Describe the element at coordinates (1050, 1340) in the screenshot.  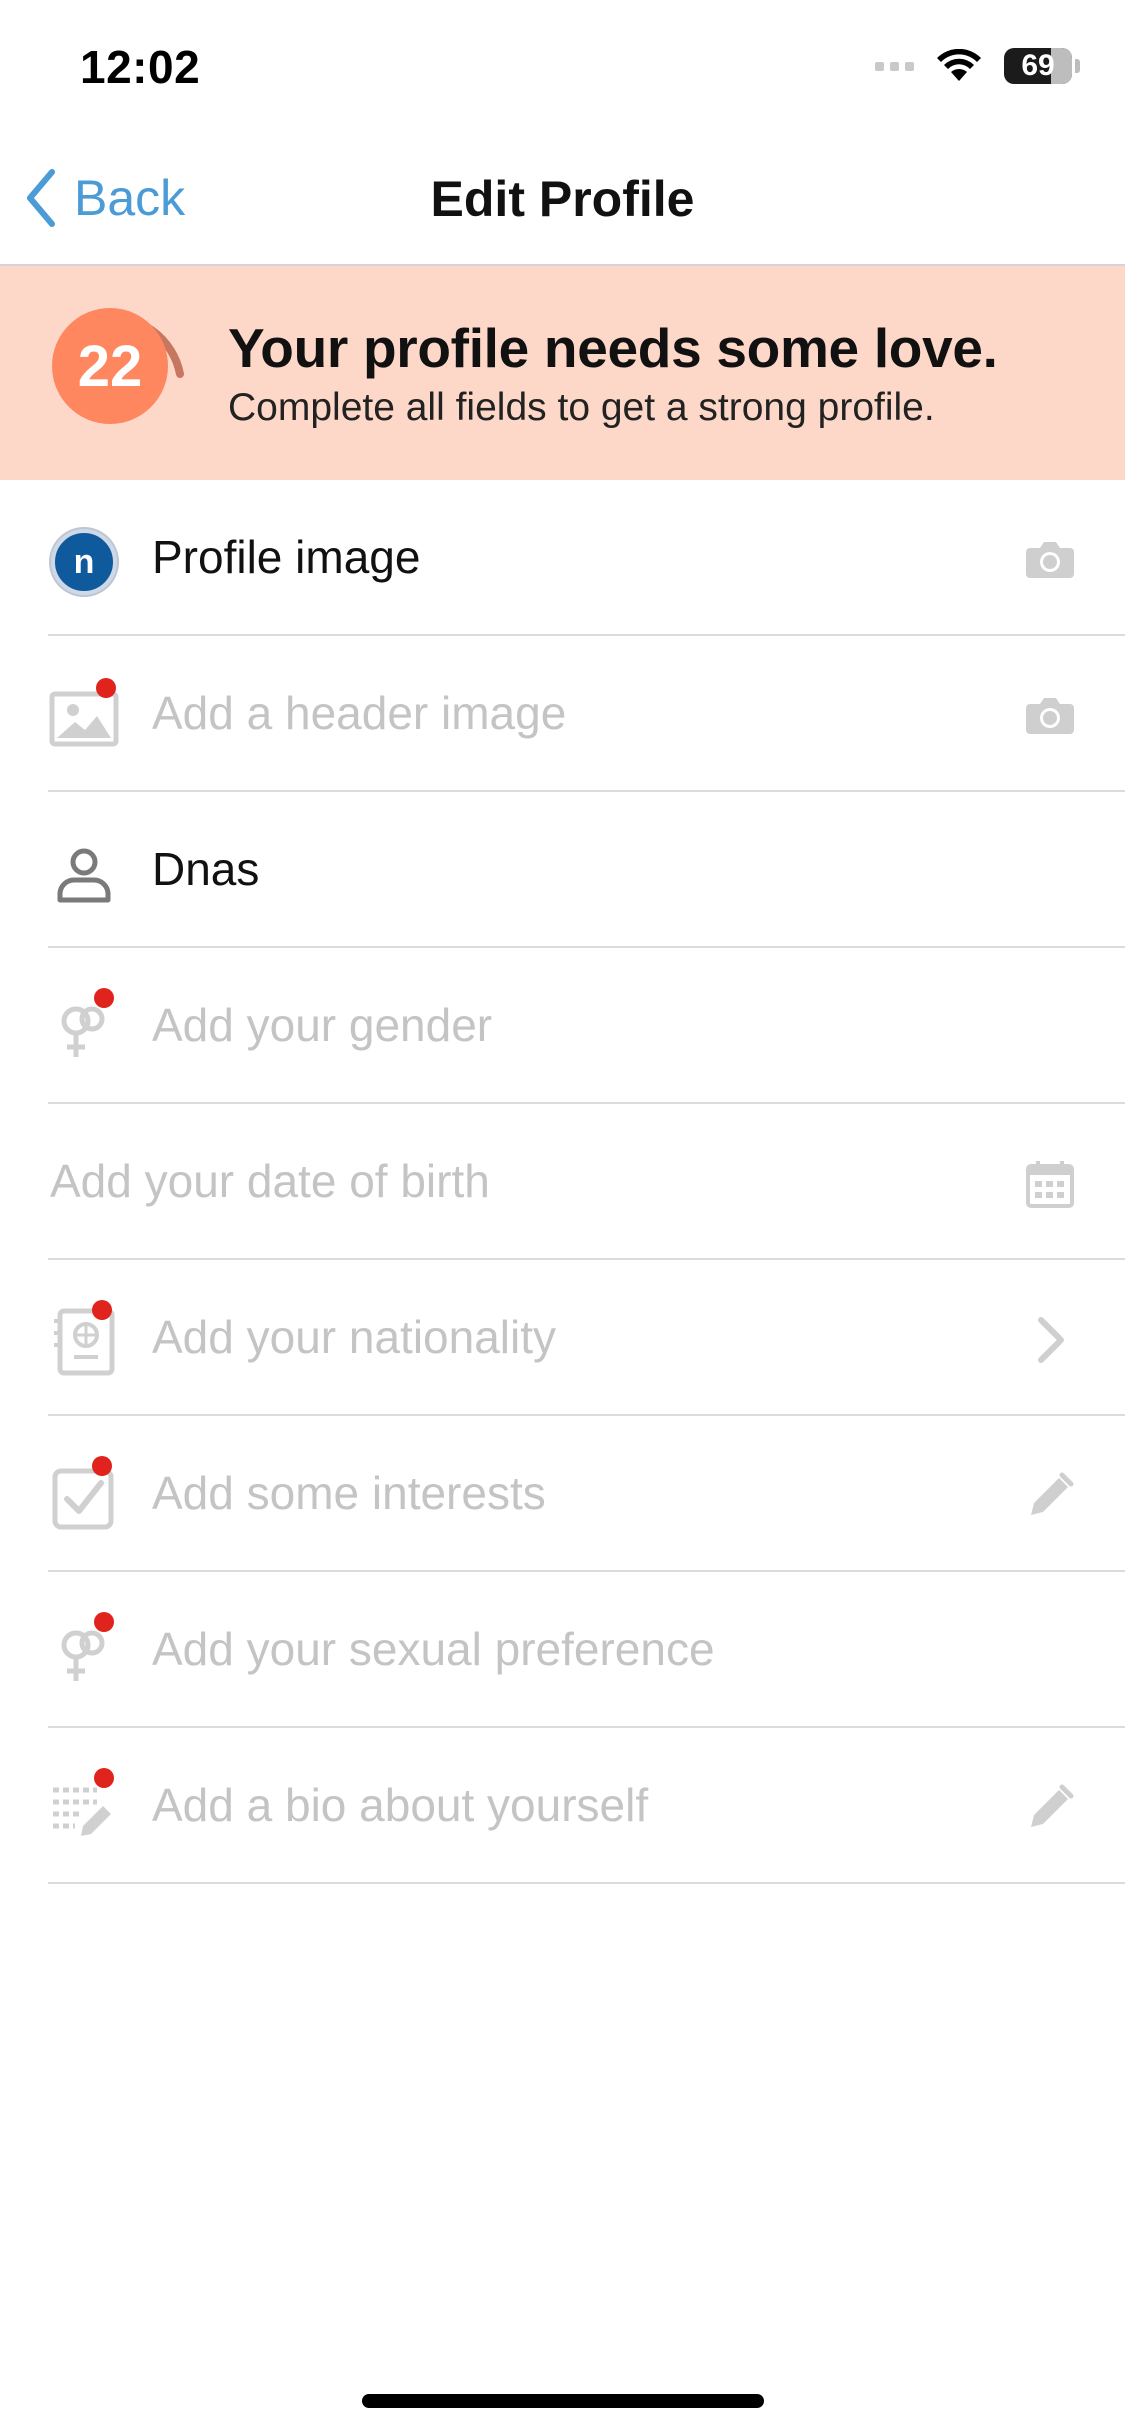
I see `chevron-right-icon` at that location.